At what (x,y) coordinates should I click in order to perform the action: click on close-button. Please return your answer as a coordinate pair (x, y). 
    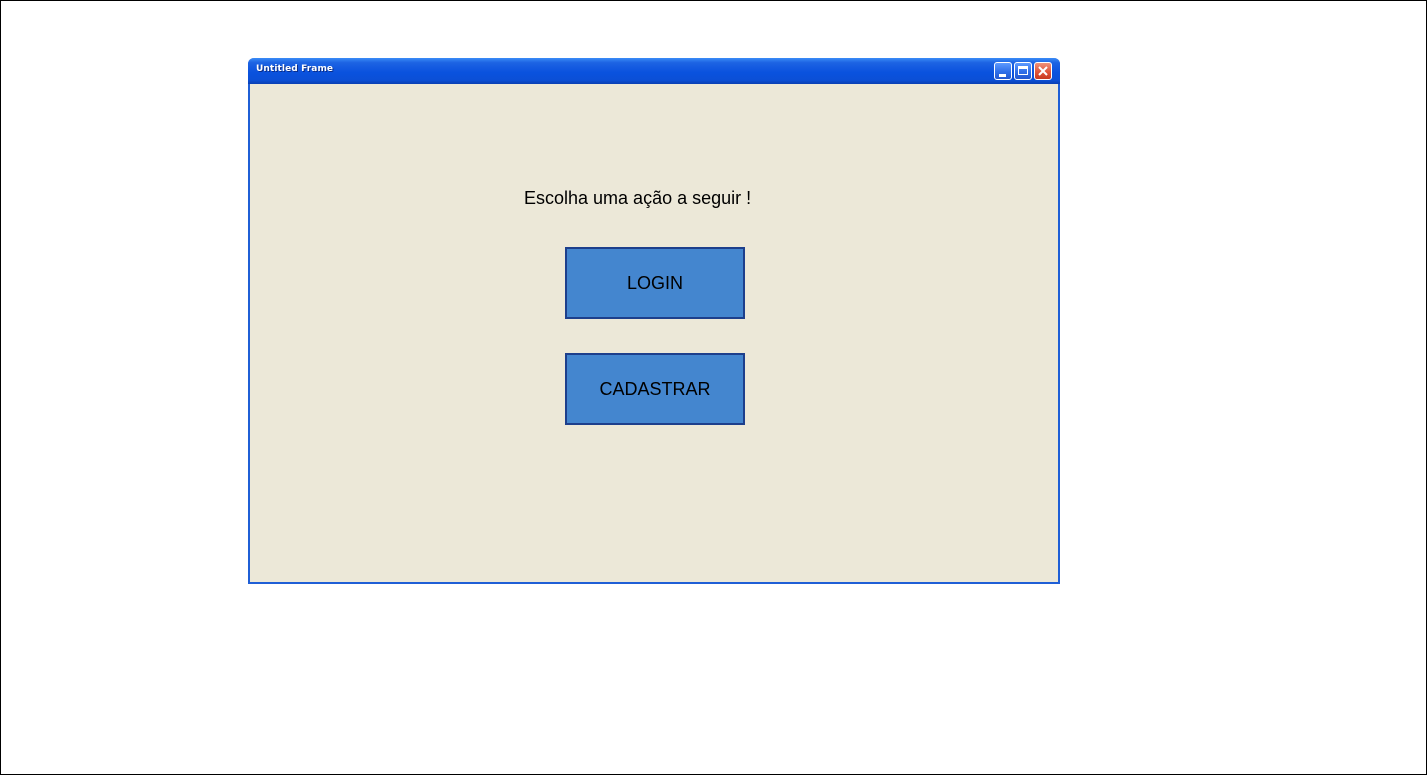
    Looking at the image, I should click on (1043, 71).